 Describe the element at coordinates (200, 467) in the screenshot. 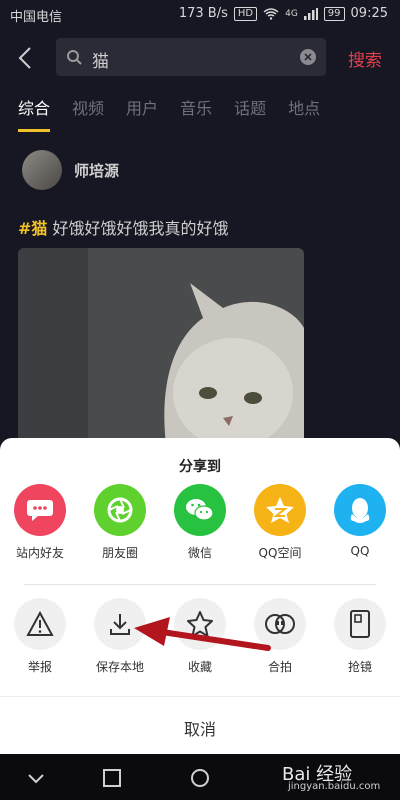

I see `share-title: 分享到` at that location.